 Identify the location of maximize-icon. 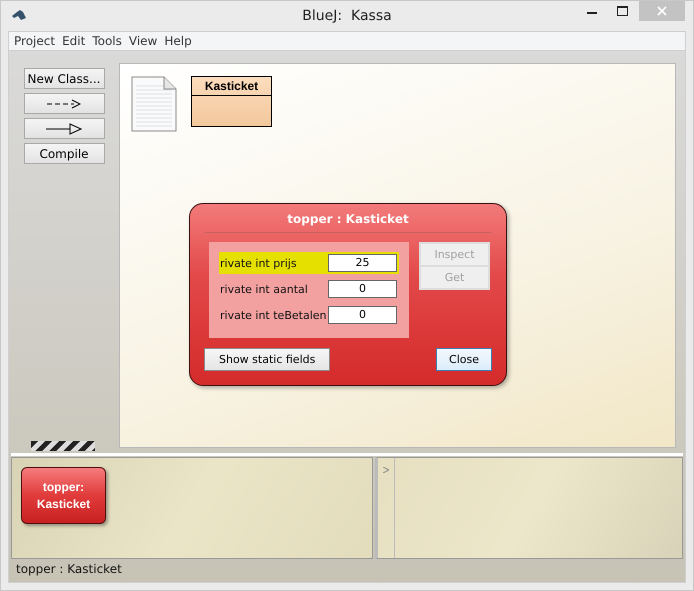
(622, 11).